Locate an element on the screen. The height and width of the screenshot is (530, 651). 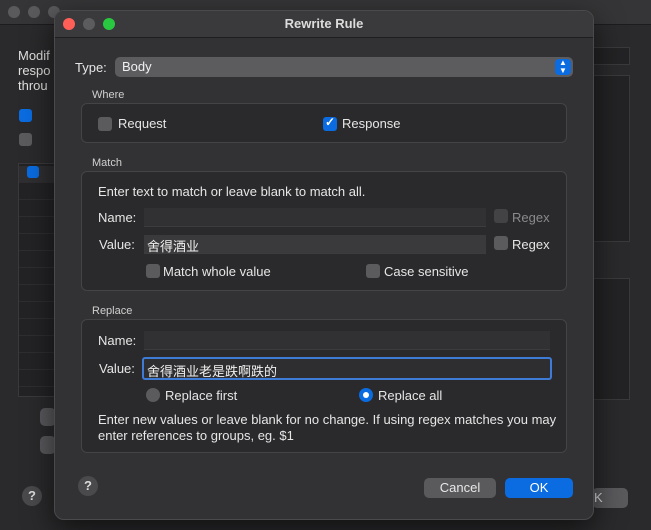
case-sensitive-checkbox is located at coordinates (373, 271).